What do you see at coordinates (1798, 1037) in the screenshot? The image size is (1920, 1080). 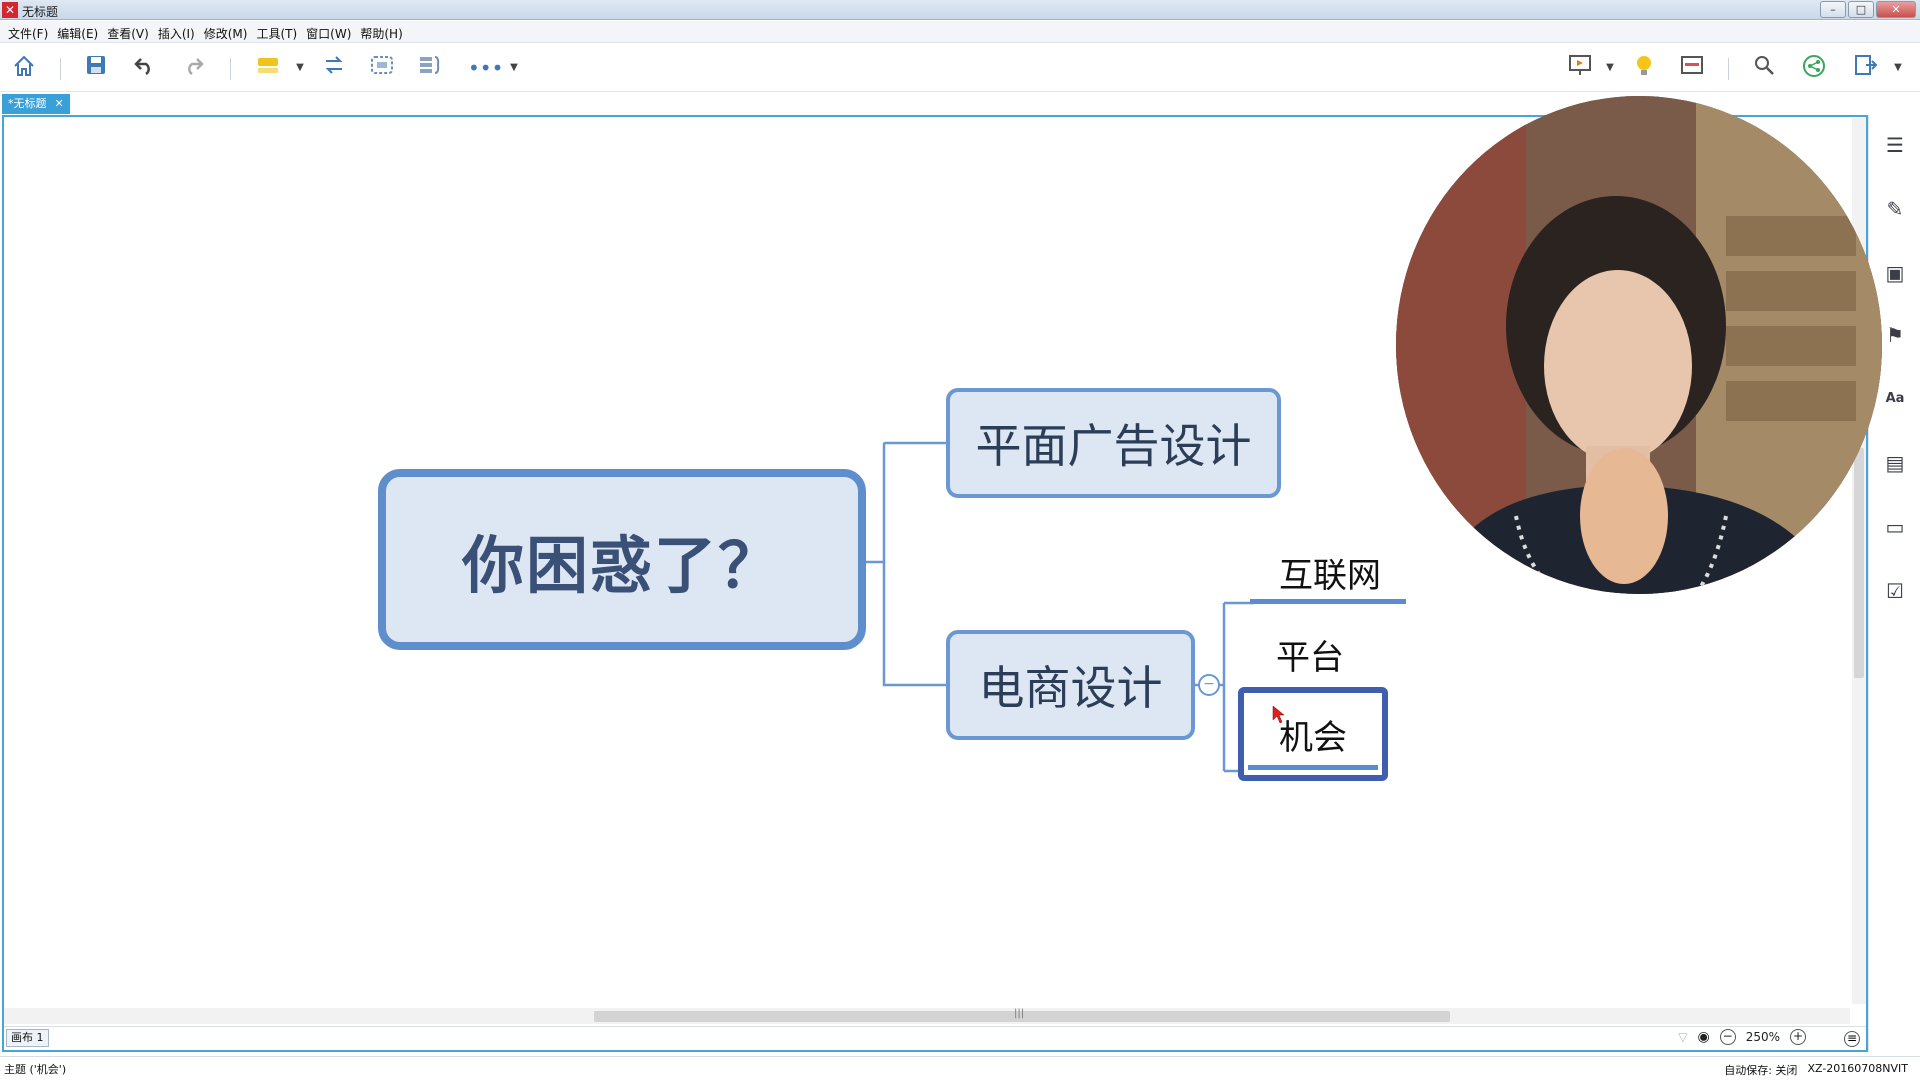 I see `zoom-in-button: +` at bounding box center [1798, 1037].